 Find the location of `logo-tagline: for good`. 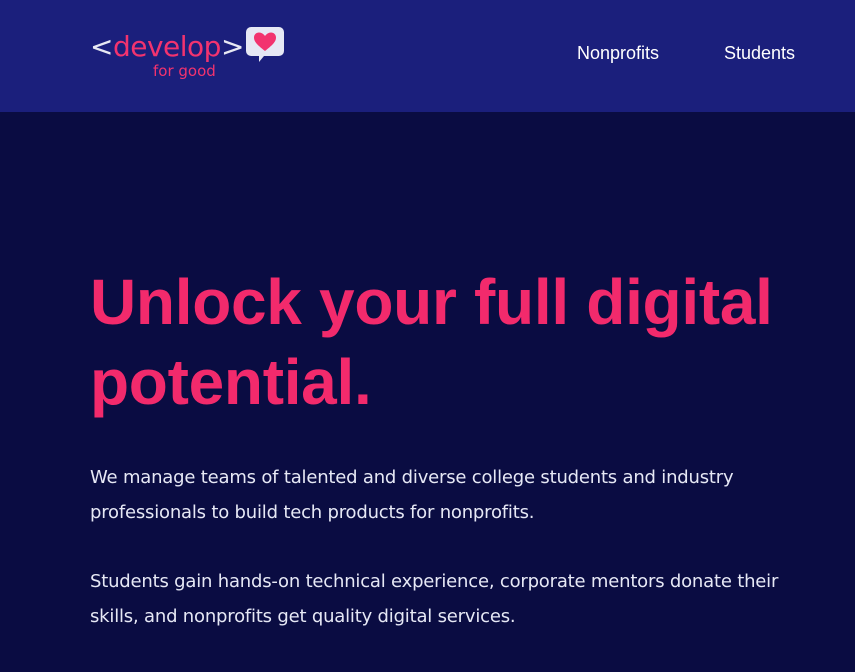

logo-tagline: for good is located at coordinates (184, 71).